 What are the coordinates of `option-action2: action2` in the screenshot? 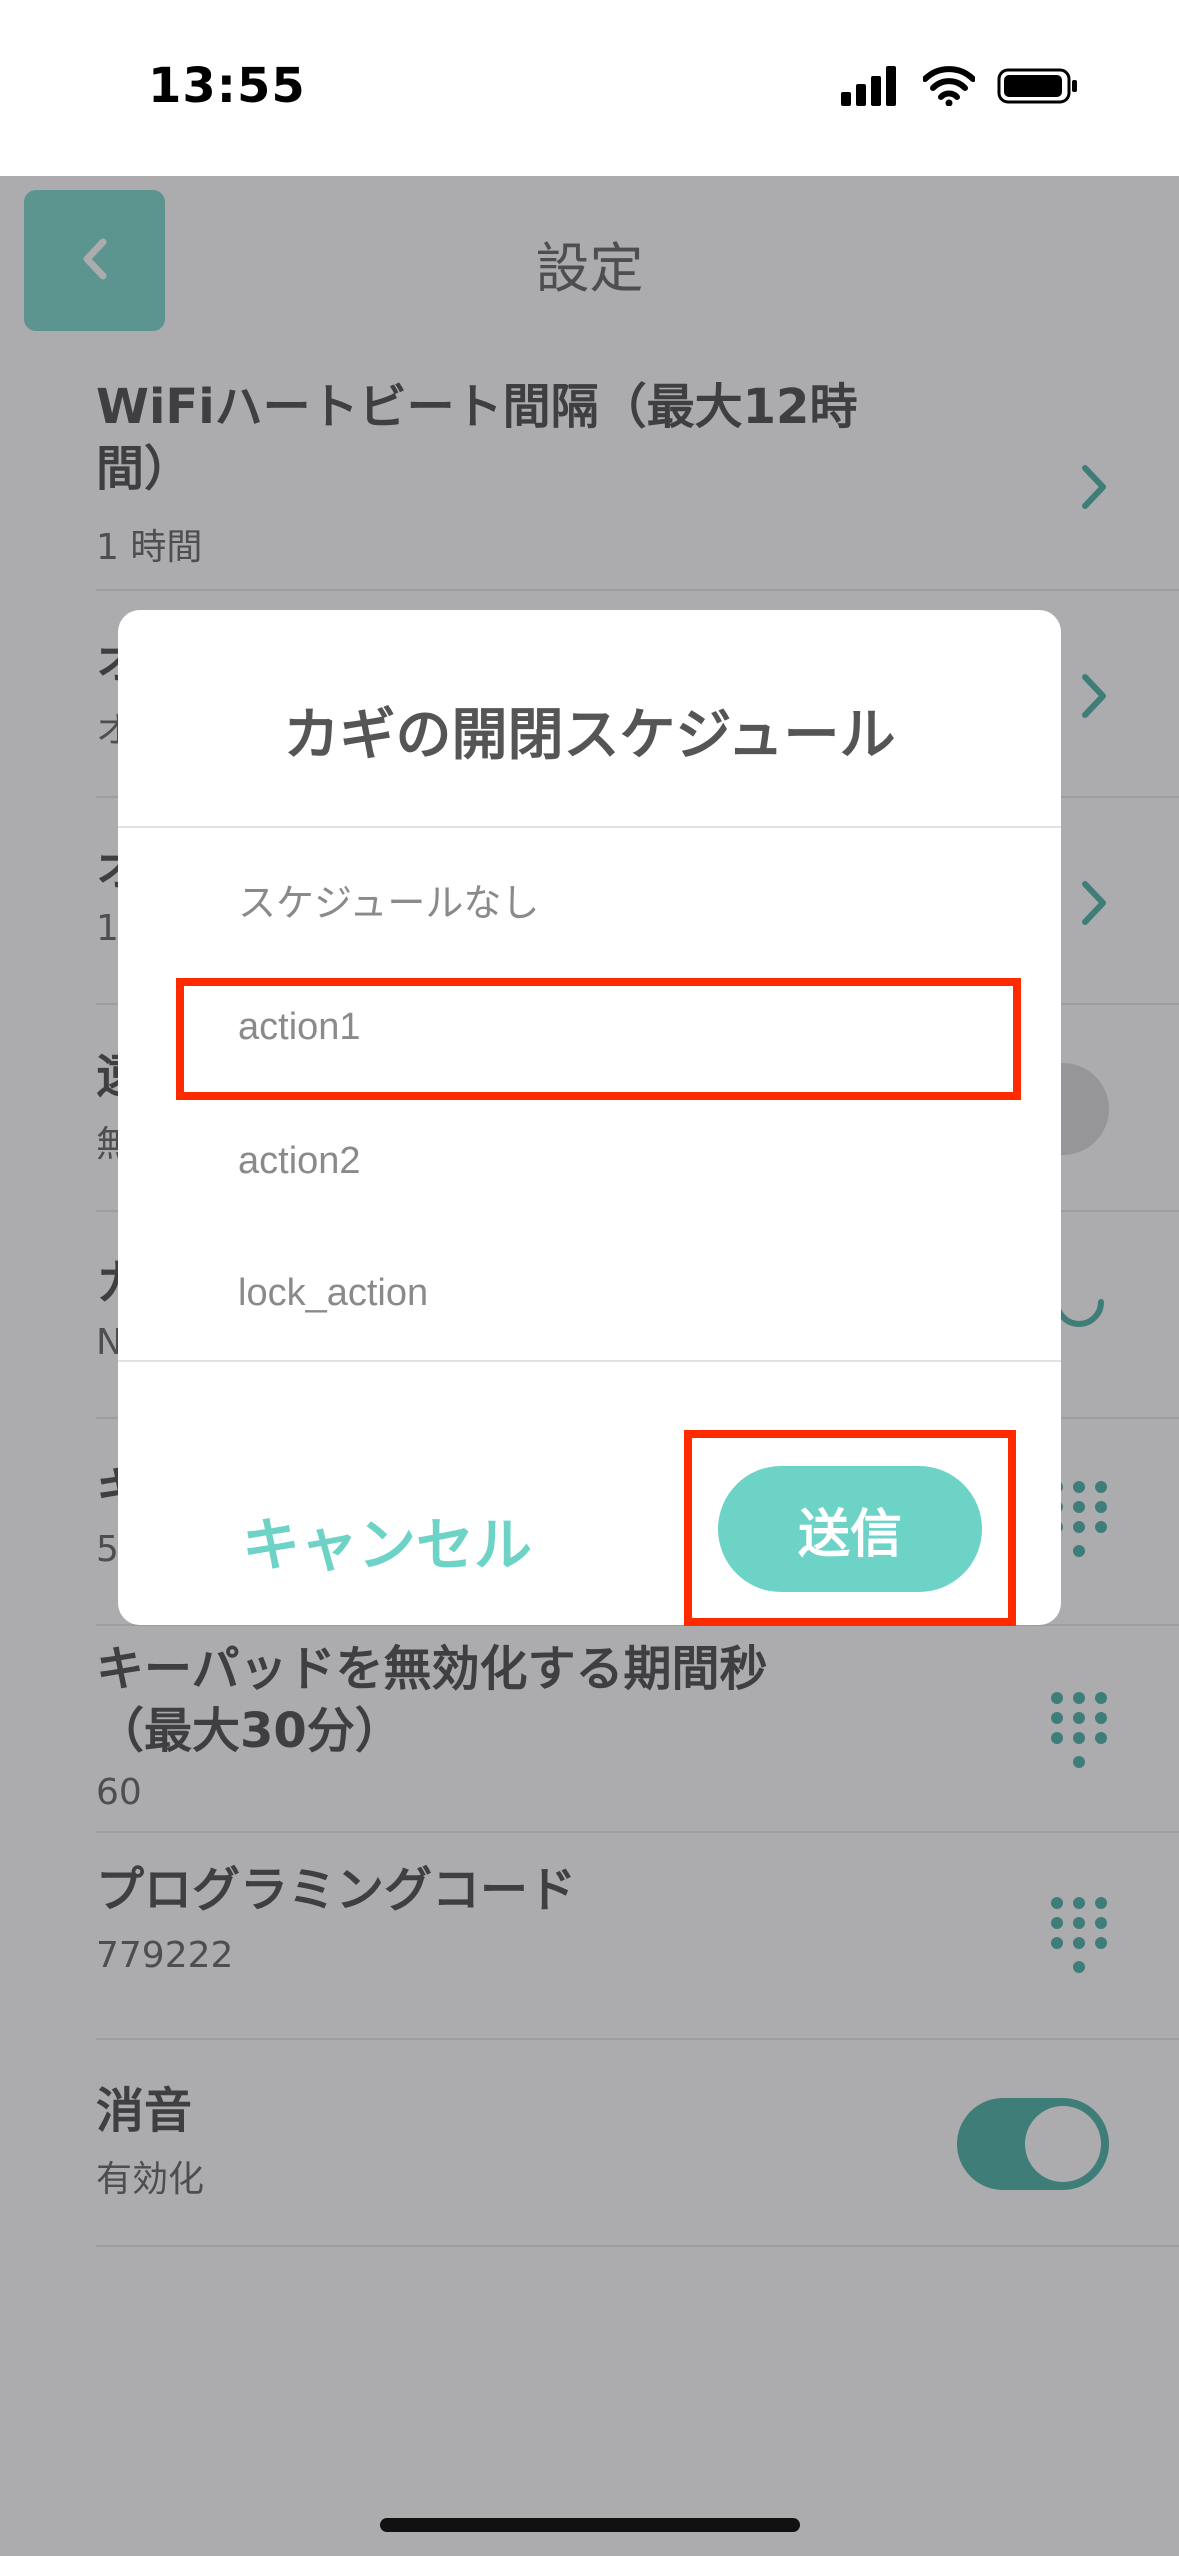 It's located at (588, 1161).